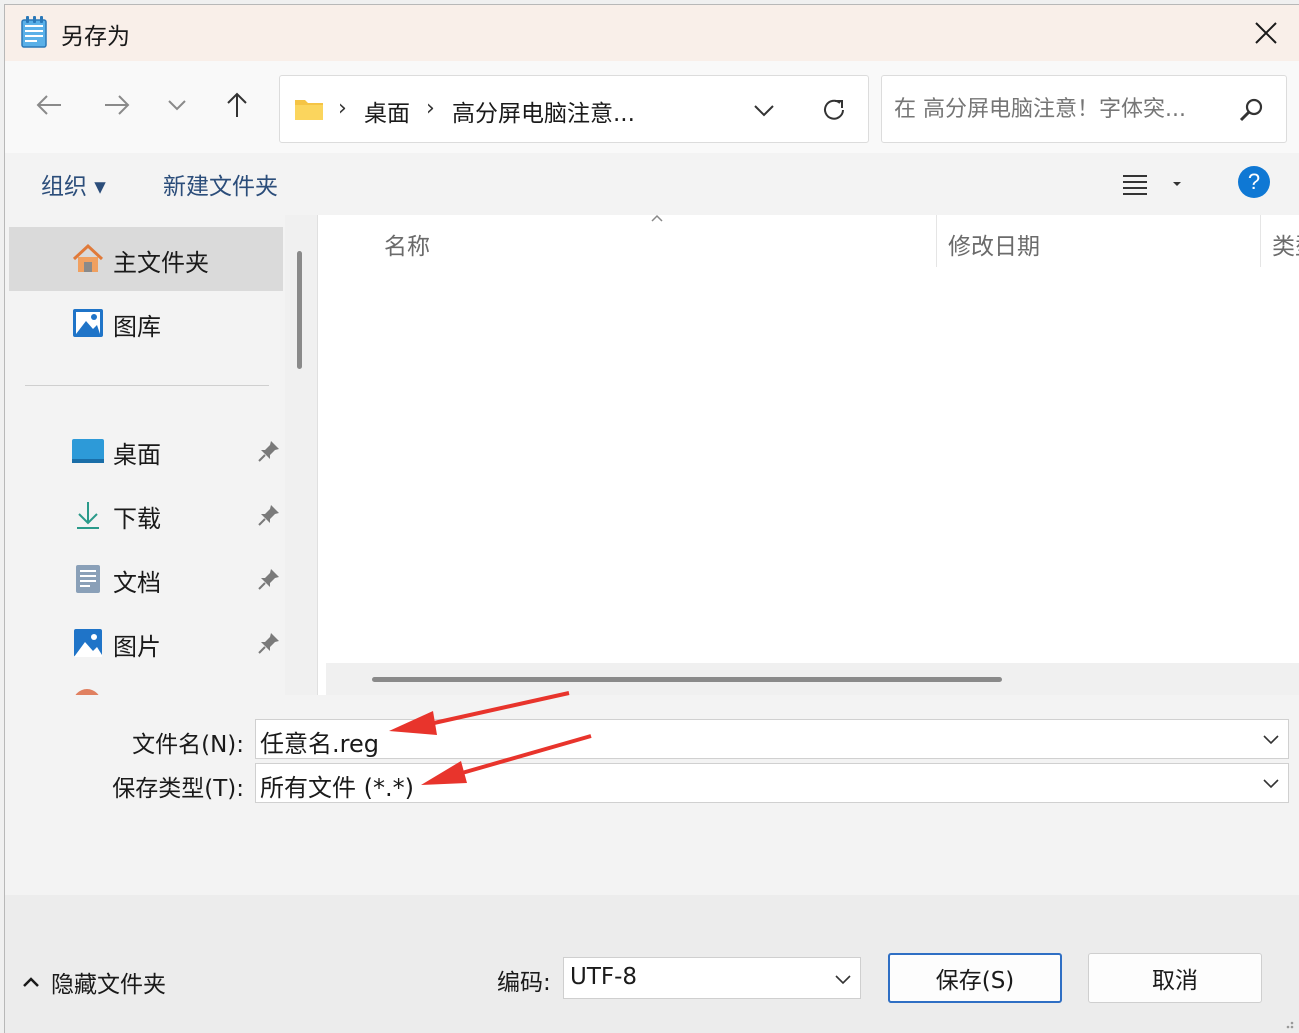  Describe the element at coordinates (220, 184) in the screenshot. I see `new-folder-button: 新建文件夹` at that location.